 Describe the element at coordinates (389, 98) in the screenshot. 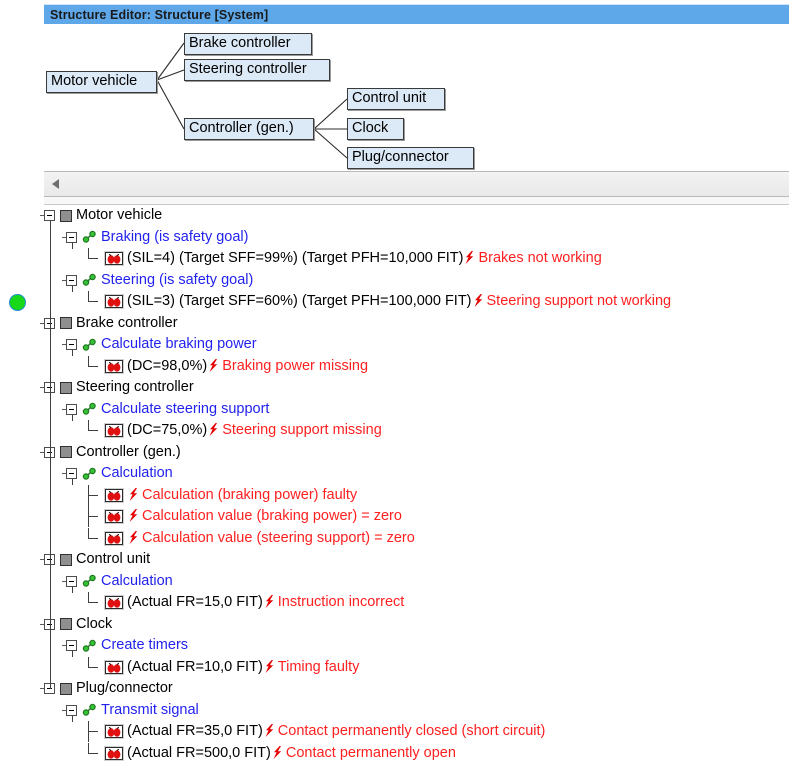

I see `diagram-node-label: Control unit` at that location.